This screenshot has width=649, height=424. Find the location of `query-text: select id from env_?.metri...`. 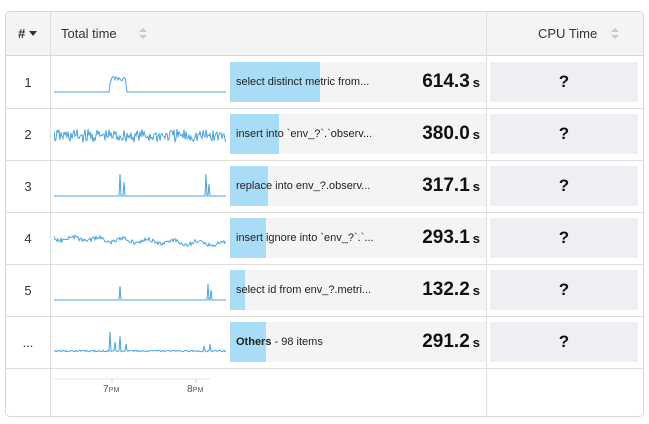

query-text: select id from env_?.metri... is located at coordinates (310, 290).